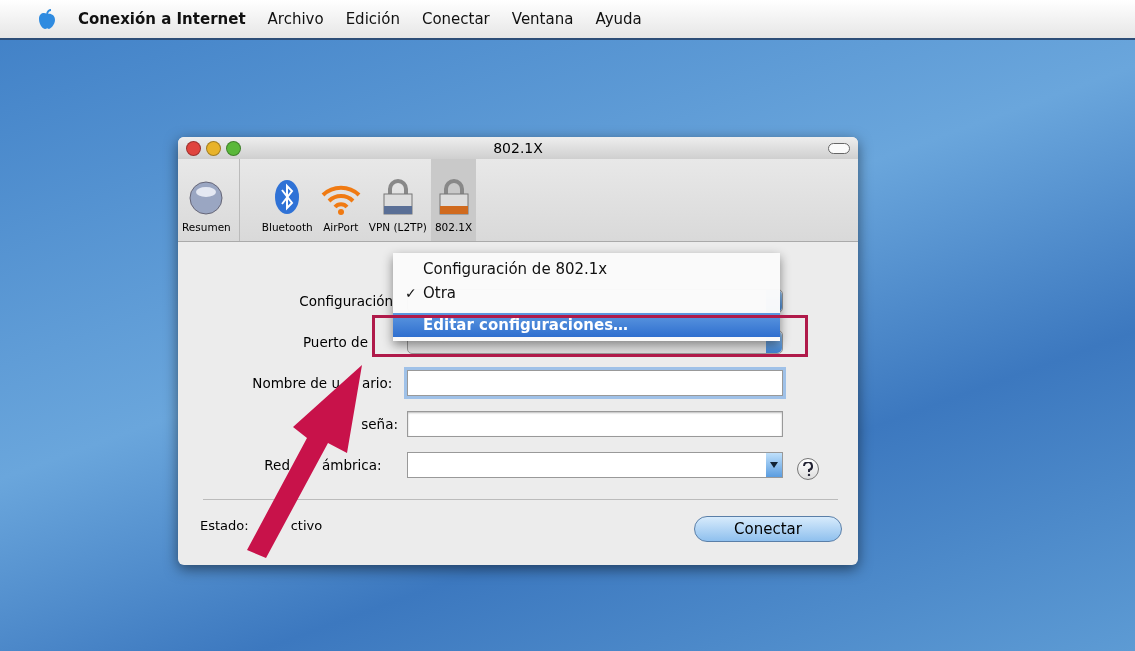 This screenshot has height=651, width=1135. Describe the element at coordinates (377, 382) in the screenshot. I see `field-label: ario:` at that location.